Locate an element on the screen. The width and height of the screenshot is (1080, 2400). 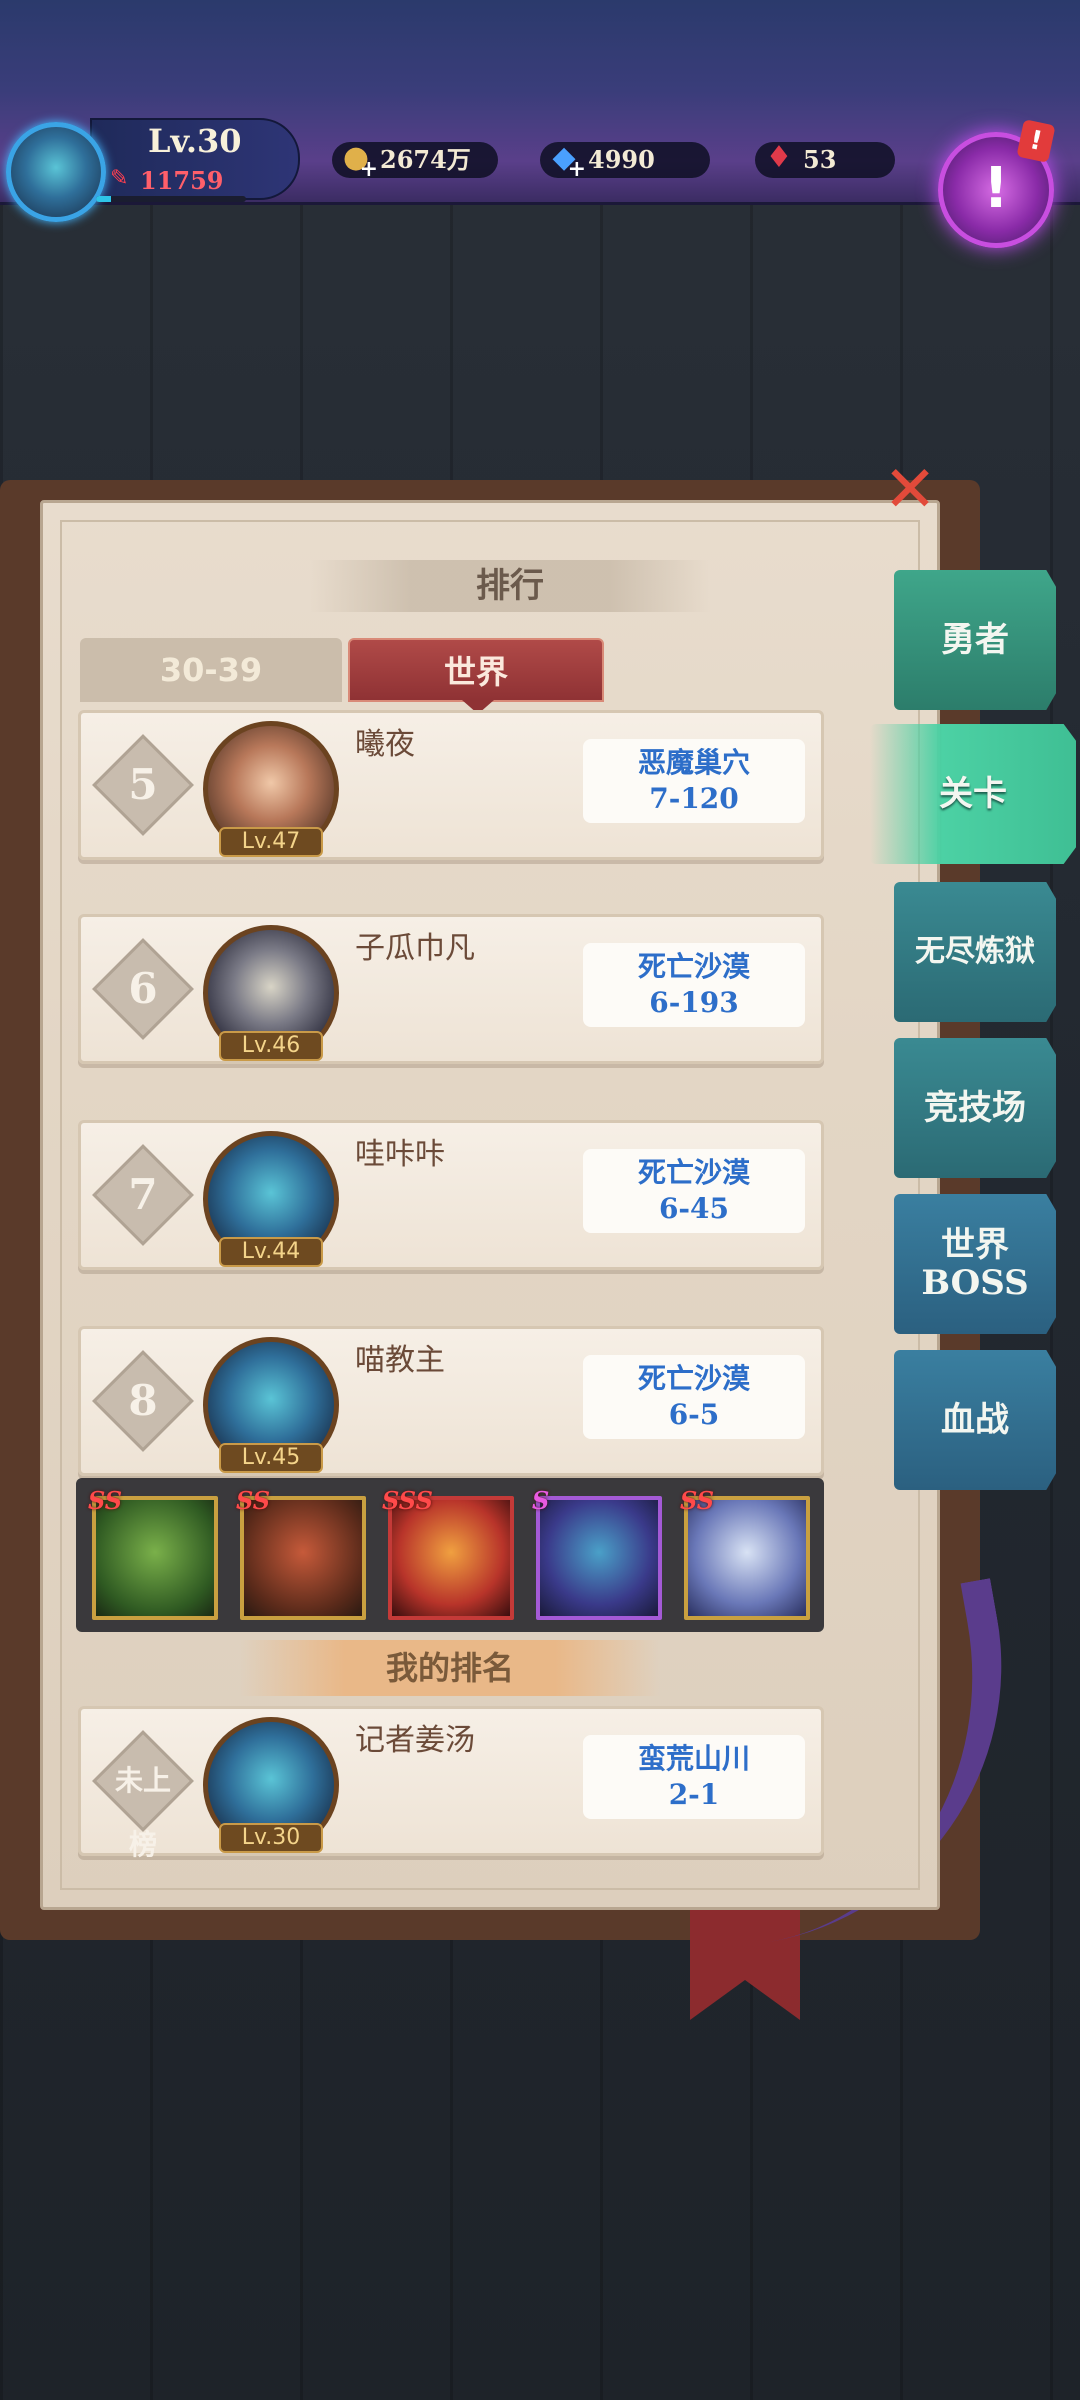
my-ranking-row: 未上榜 Lv.30 记者姜汤 蛮荒山川 2-1 is located at coordinates (451, 1783).